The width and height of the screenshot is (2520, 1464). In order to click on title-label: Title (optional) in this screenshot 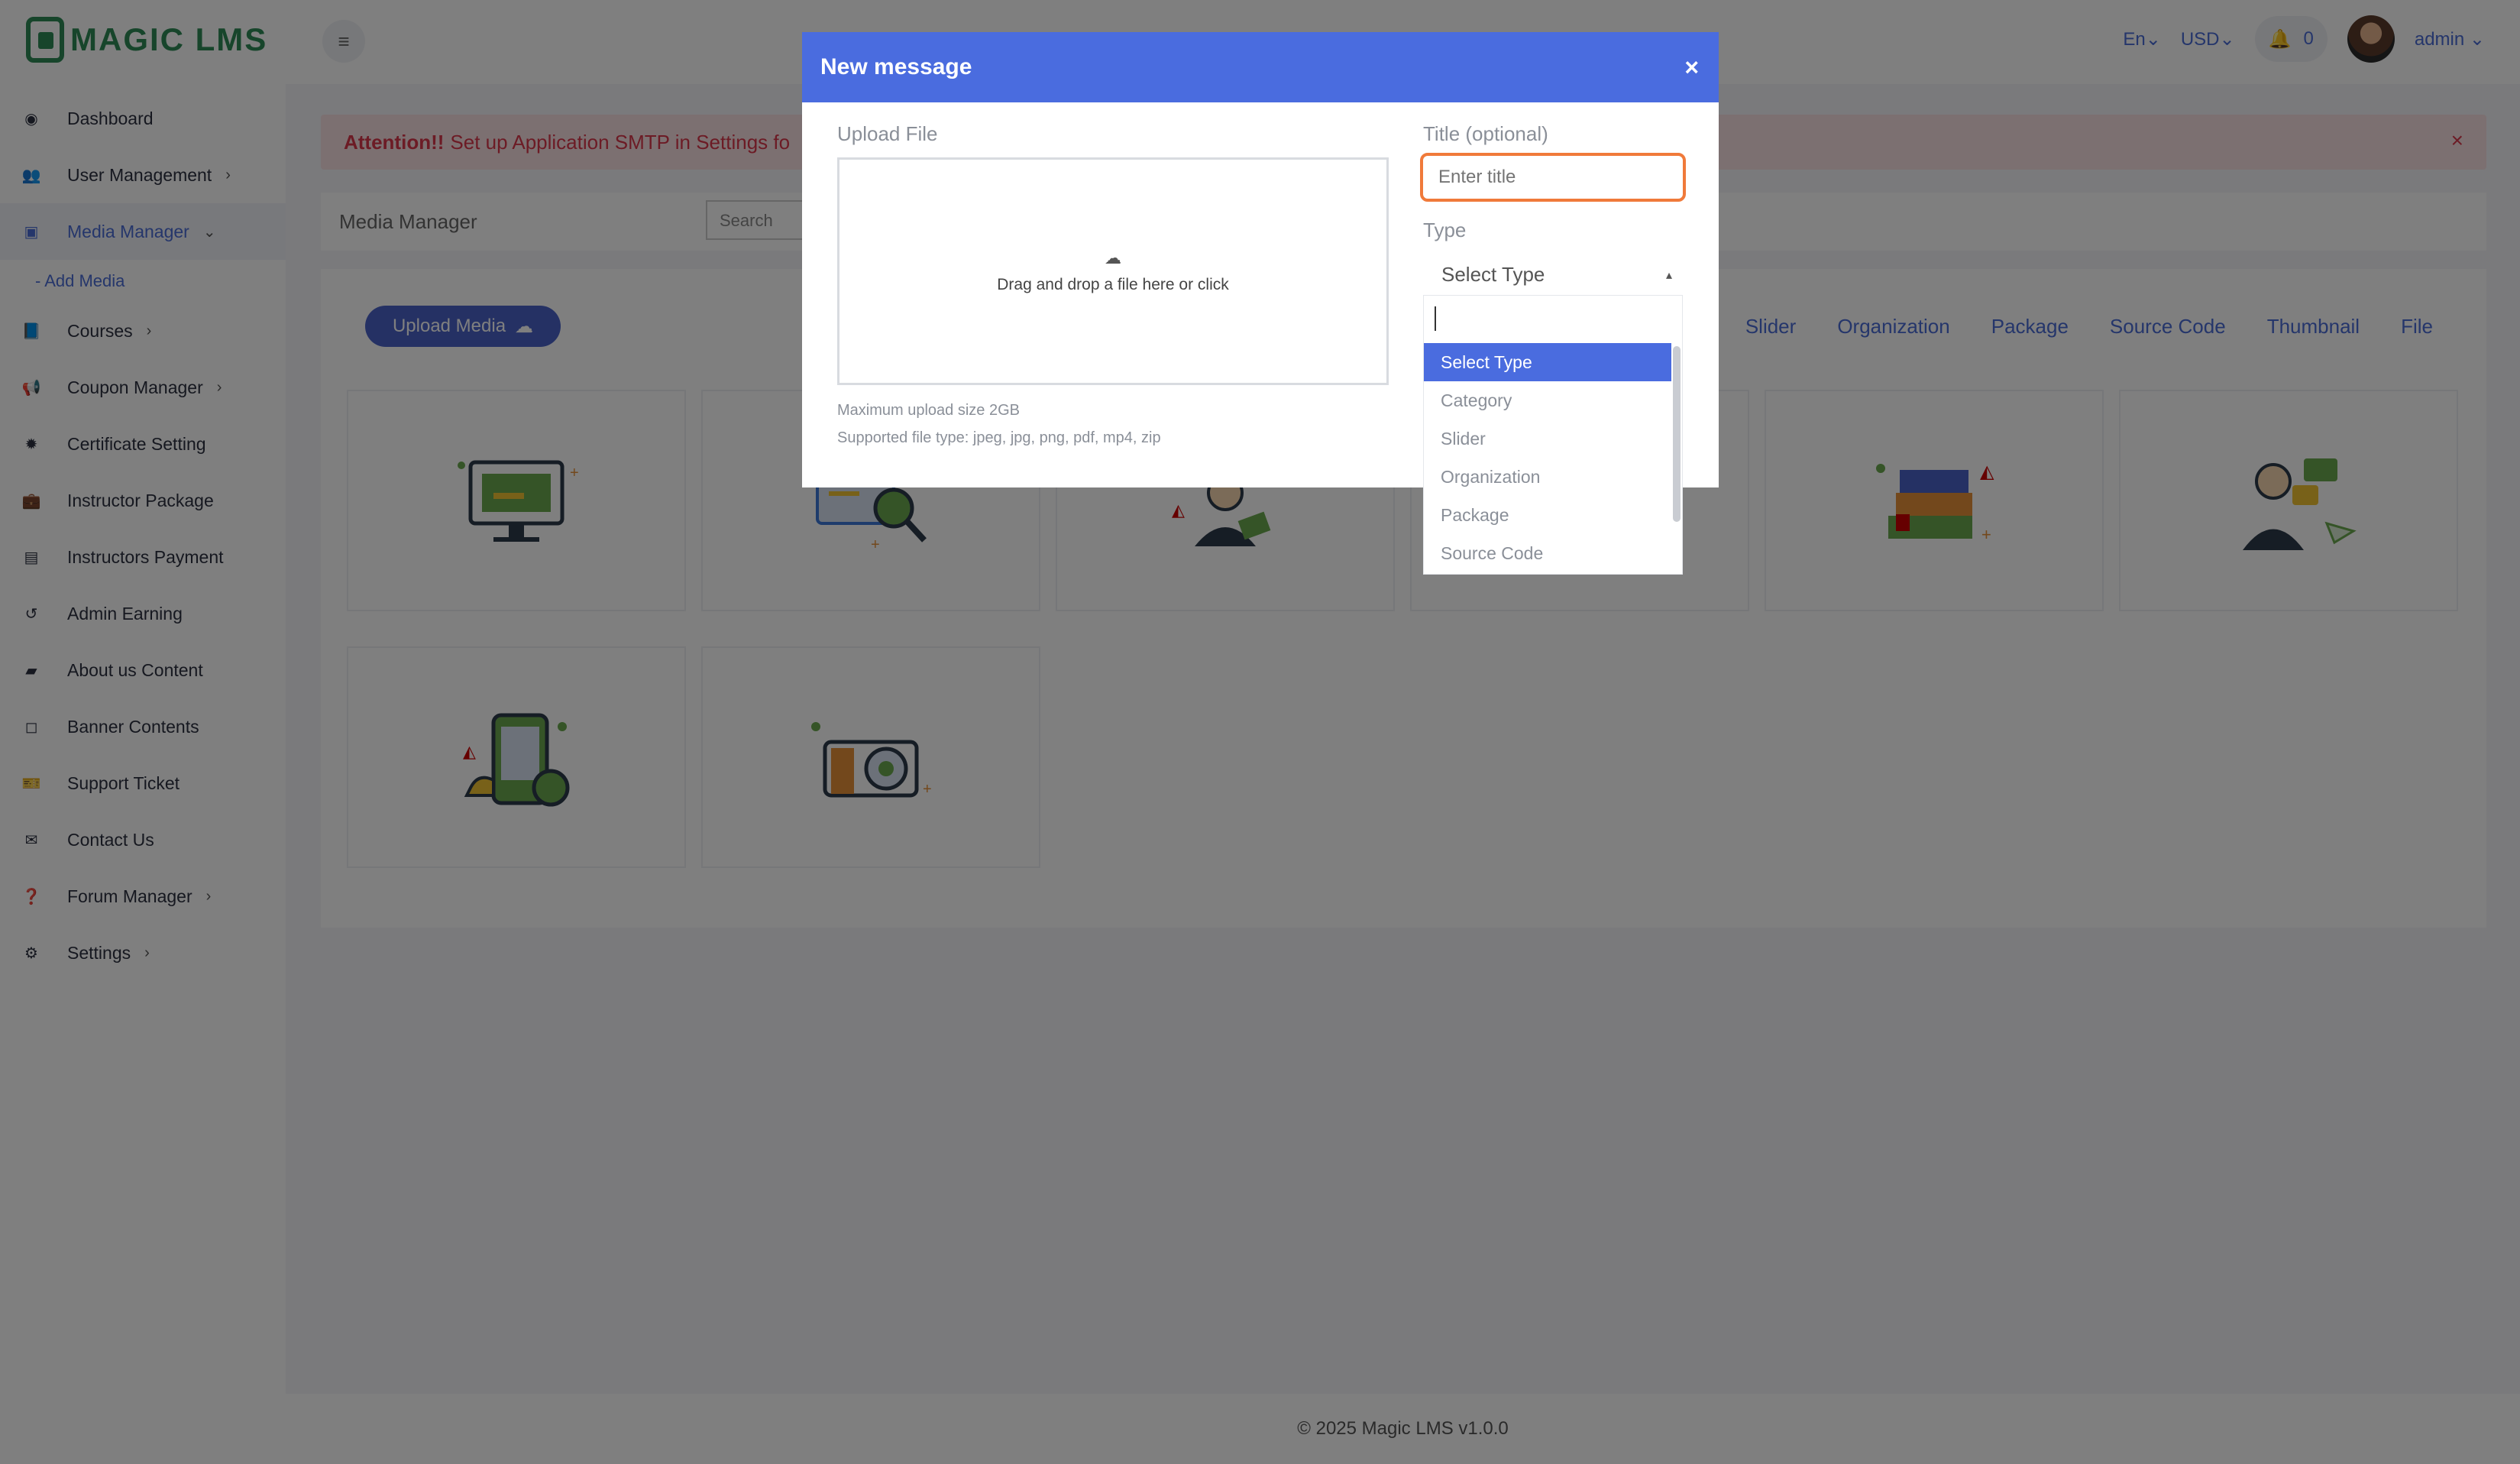, I will do `click(1485, 133)`.